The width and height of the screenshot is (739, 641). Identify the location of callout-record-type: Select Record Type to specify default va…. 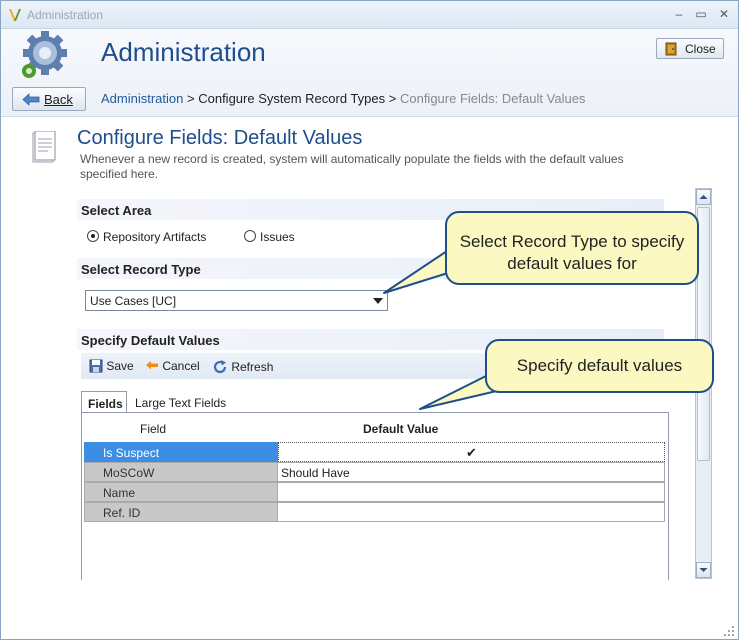
(572, 248).